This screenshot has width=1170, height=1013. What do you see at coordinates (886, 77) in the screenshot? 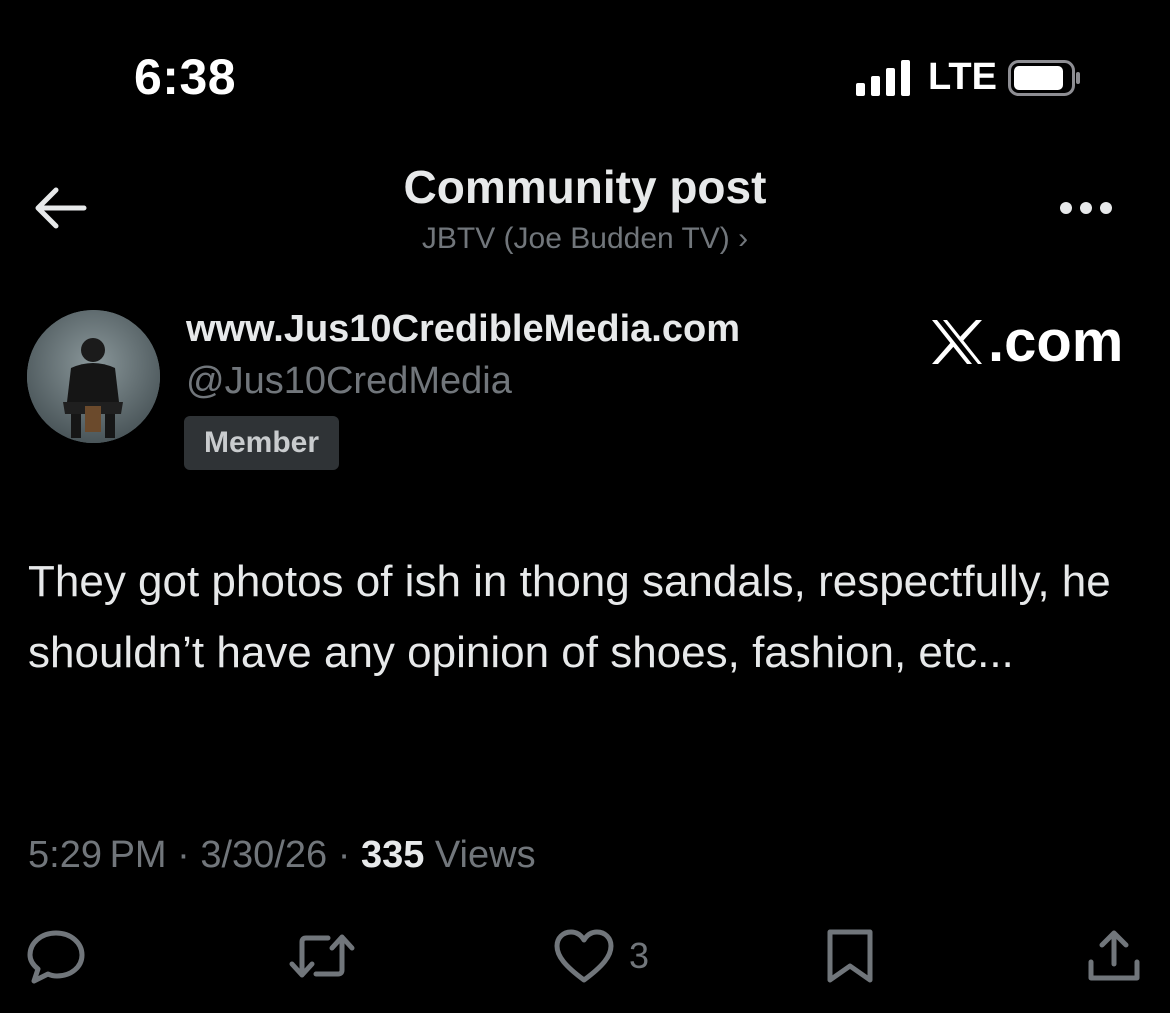
I see `signal-strength-icon` at bounding box center [886, 77].